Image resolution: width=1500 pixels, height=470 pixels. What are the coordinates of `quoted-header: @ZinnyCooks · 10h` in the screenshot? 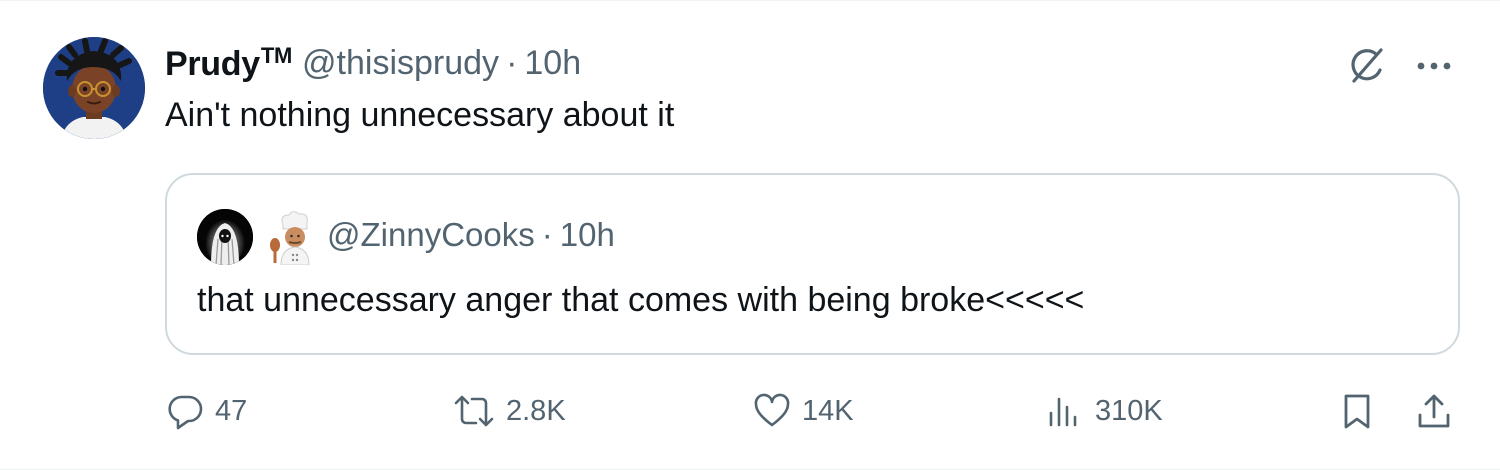 It's located at (471, 235).